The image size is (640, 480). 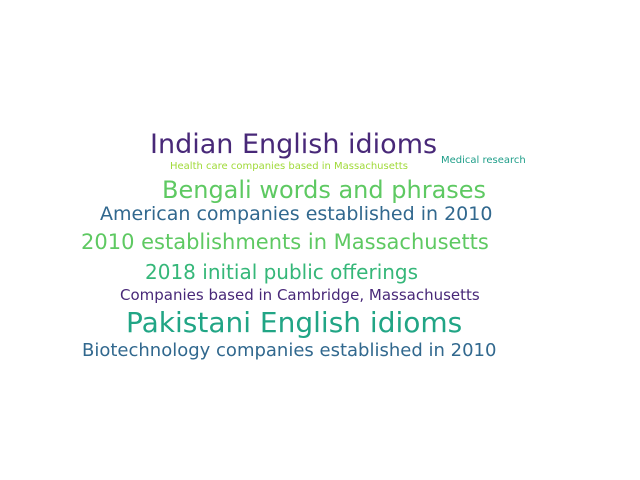 What do you see at coordinates (324, 190) in the screenshot?
I see `word-bengali-words-and-phrases: Bengali words and phrases` at bounding box center [324, 190].